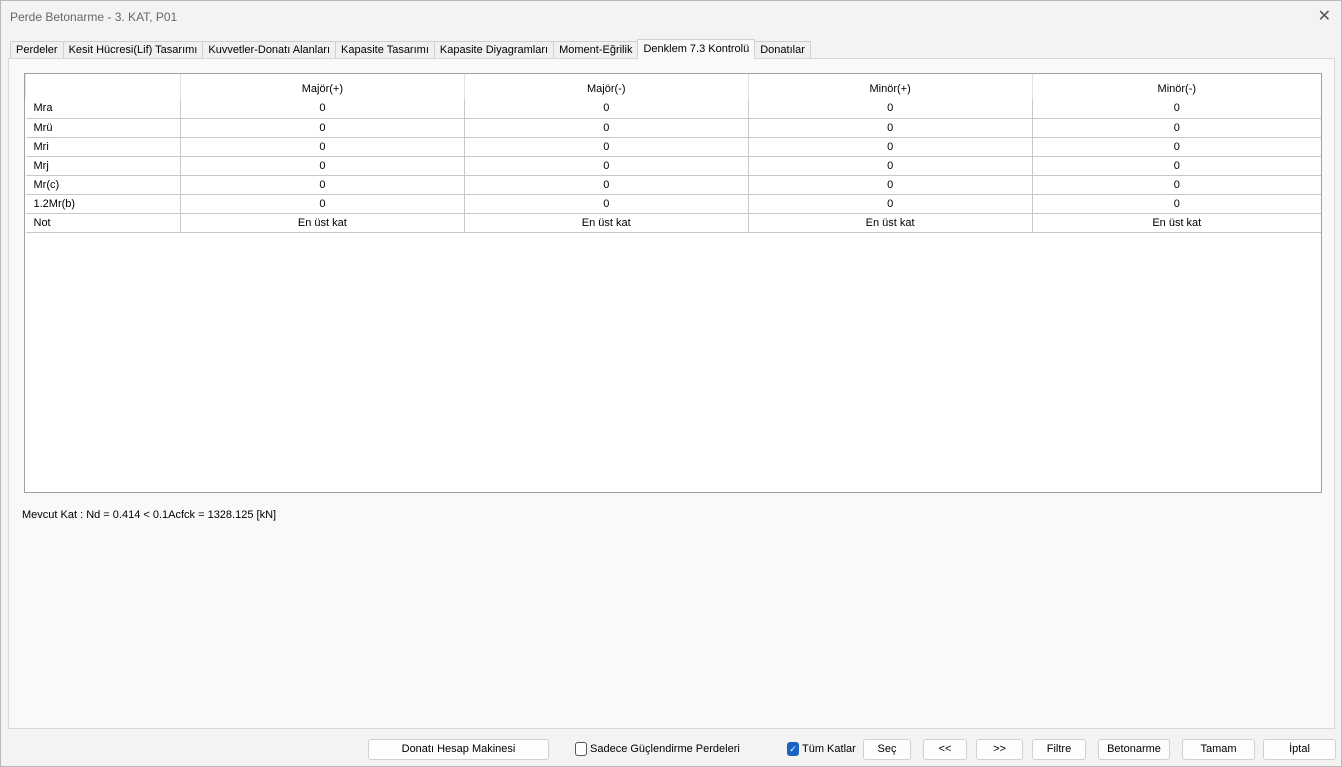 This screenshot has height=767, width=1342. What do you see at coordinates (1176, 86) in the screenshot?
I see `column-header: Minör(-)` at bounding box center [1176, 86].